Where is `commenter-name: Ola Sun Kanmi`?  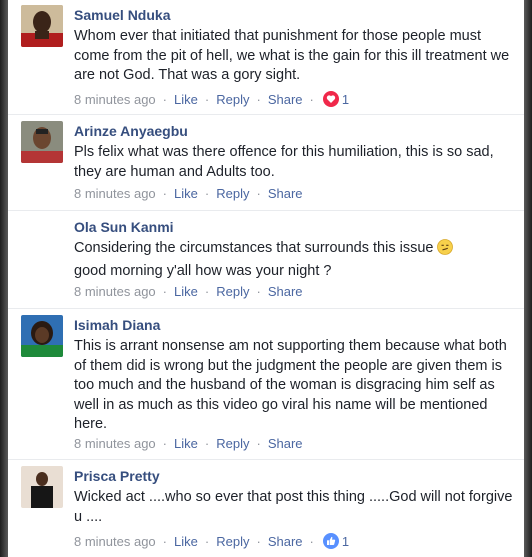
commenter-name: Ola Sun Kanmi is located at coordinates (124, 227).